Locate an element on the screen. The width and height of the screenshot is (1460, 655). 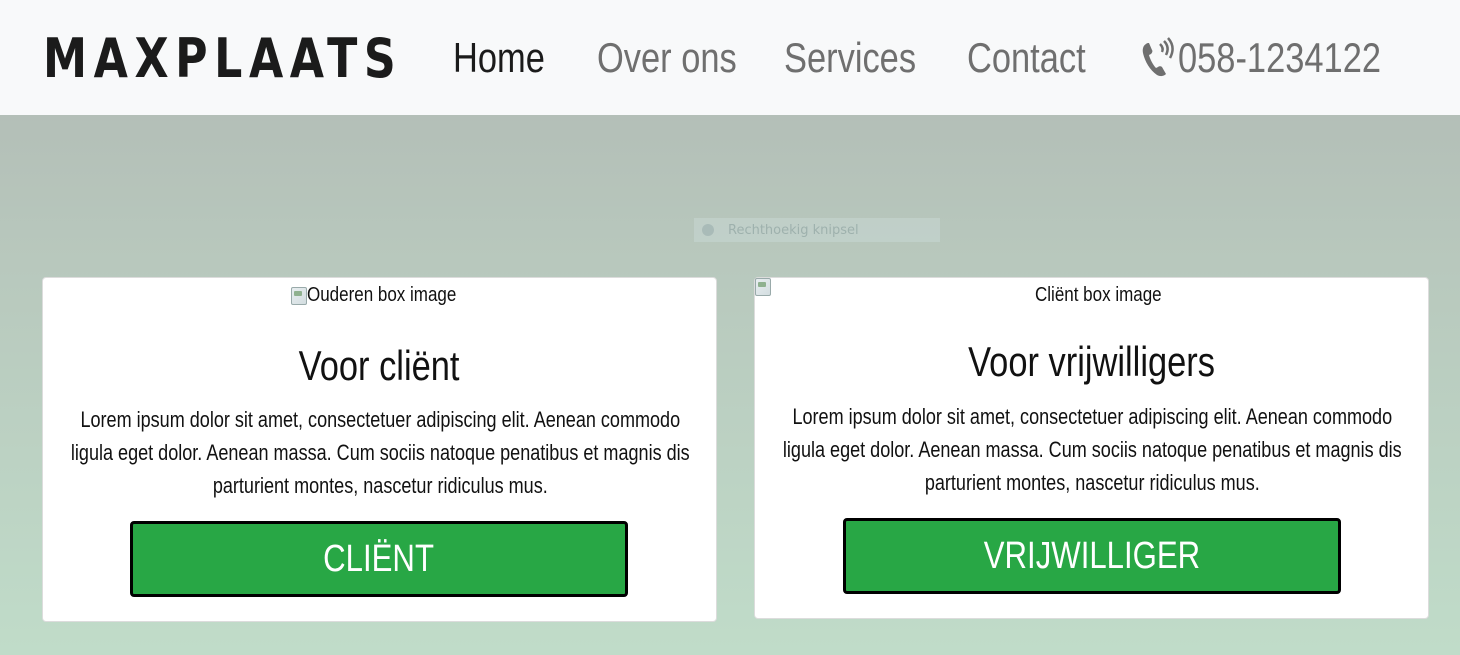
nav-link-over-ons: Over ons is located at coordinates (667, 58).